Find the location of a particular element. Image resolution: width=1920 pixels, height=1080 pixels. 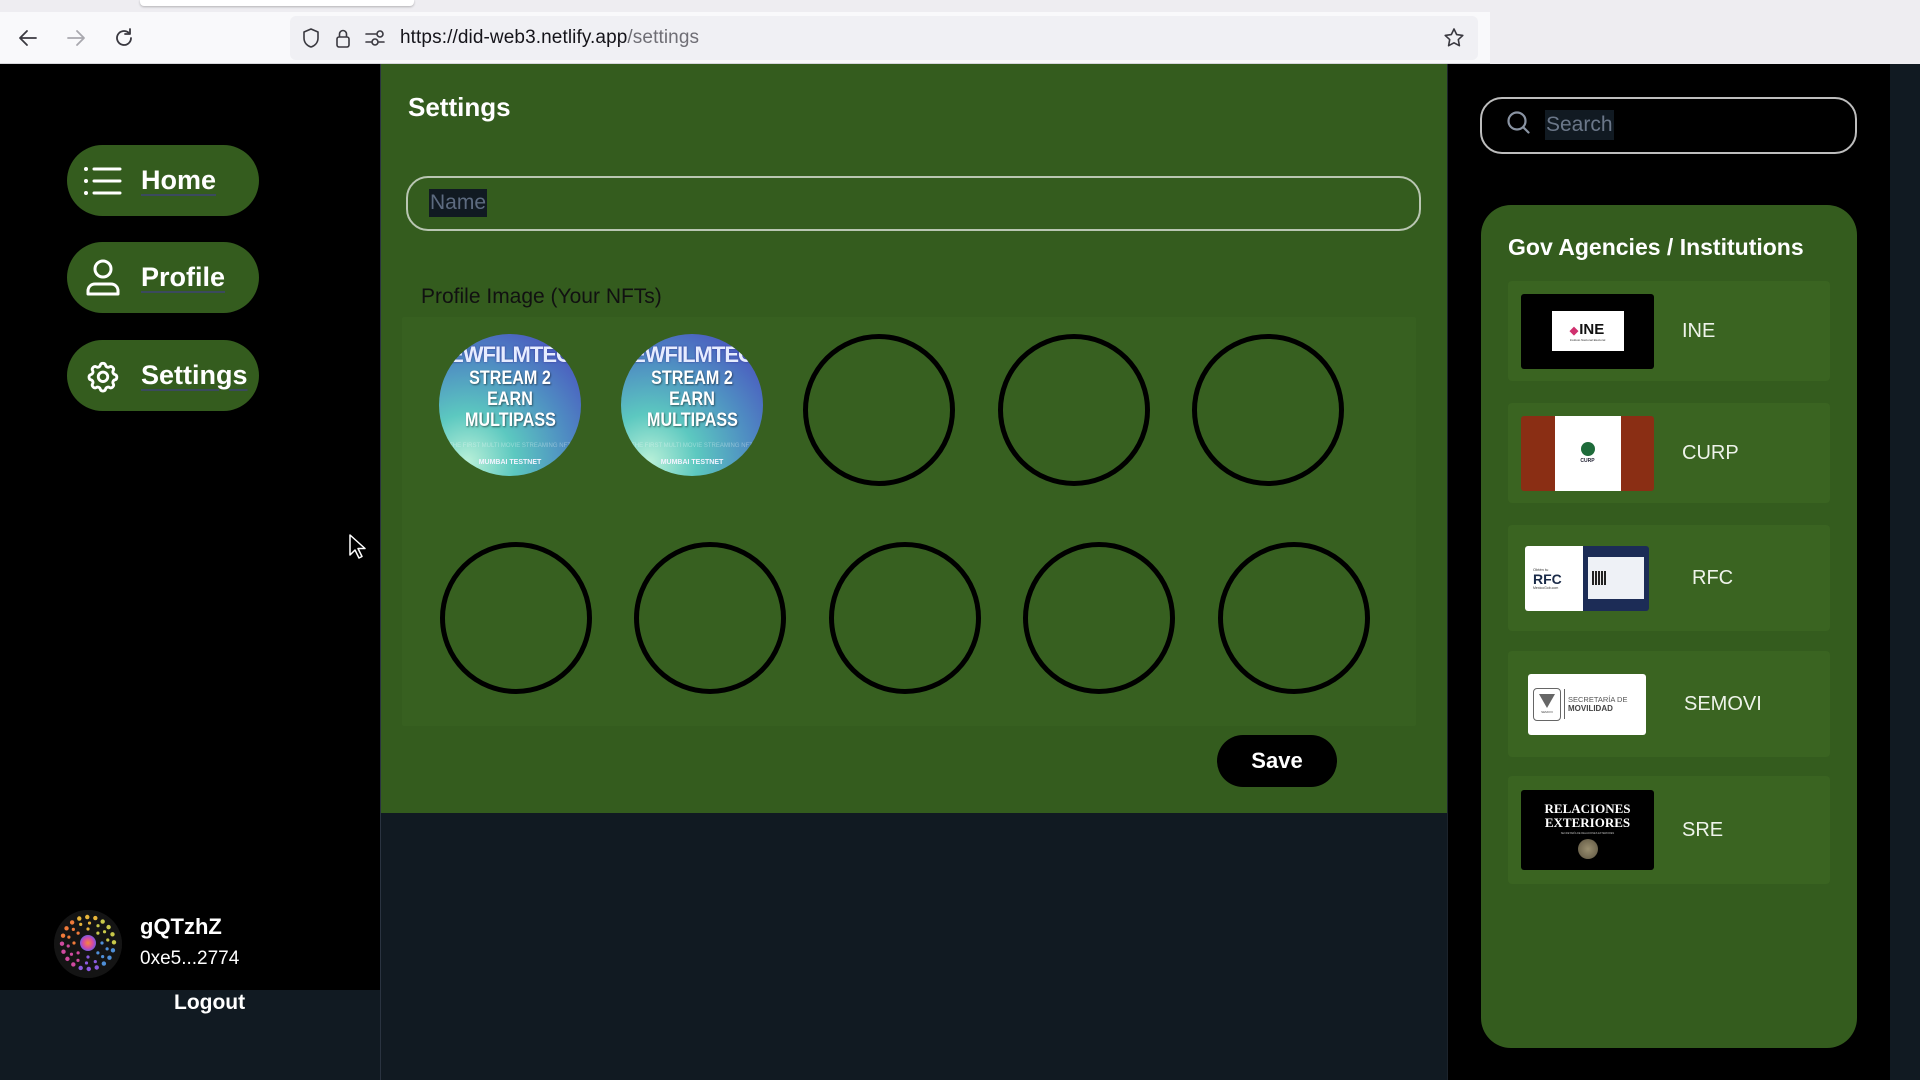

url-path: /settings is located at coordinates (663, 37).